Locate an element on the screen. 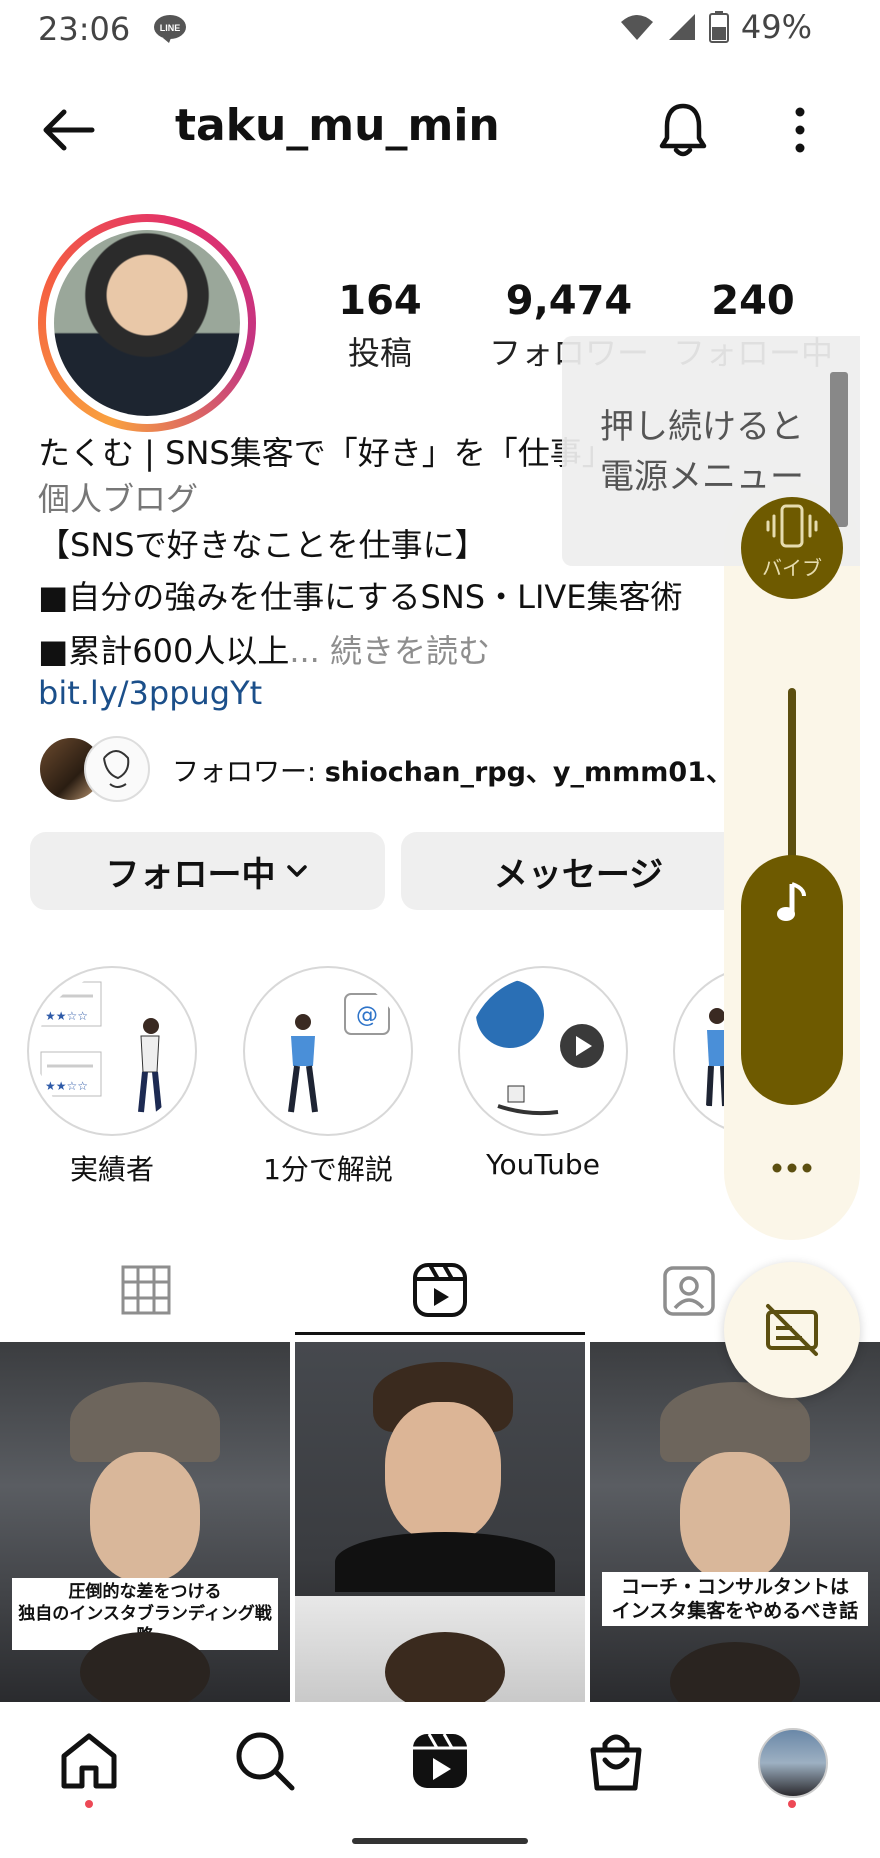 The height and width of the screenshot is (1858, 880). highlight-item: YouTube is located at coordinates (543, 1073).